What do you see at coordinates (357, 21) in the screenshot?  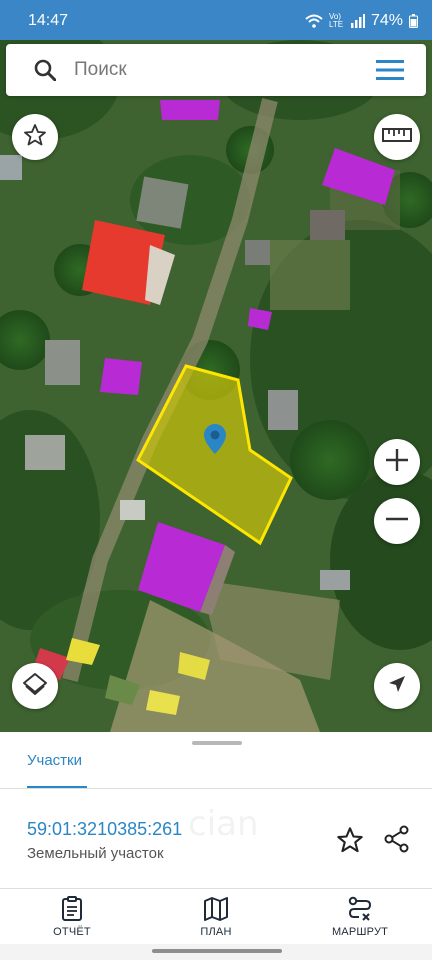 I see `signal-icon` at bounding box center [357, 21].